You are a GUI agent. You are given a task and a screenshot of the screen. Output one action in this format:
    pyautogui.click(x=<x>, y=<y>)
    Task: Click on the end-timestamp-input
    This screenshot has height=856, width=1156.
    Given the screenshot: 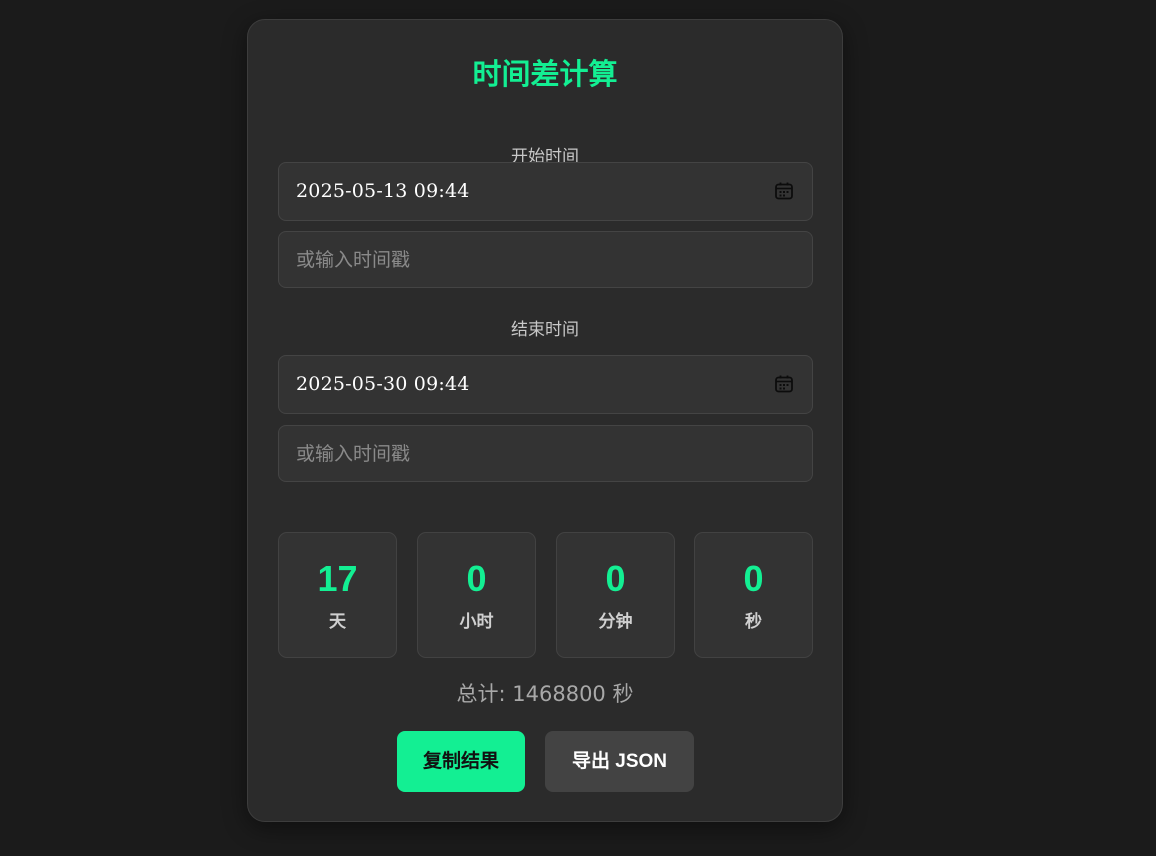 What is the action you would take?
    pyautogui.click(x=545, y=453)
    